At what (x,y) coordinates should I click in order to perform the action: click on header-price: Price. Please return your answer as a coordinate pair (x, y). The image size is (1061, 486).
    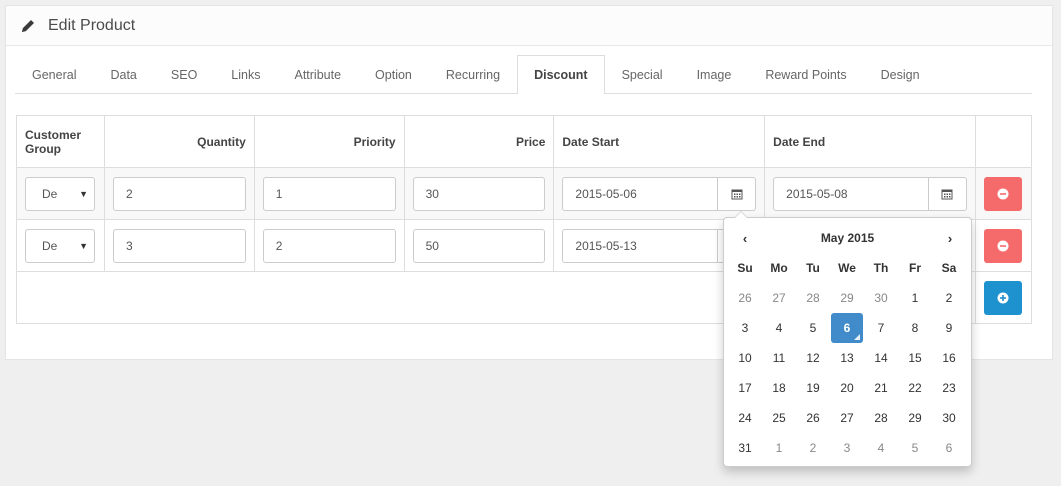
    Looking at the image, I should click on (479, 141).